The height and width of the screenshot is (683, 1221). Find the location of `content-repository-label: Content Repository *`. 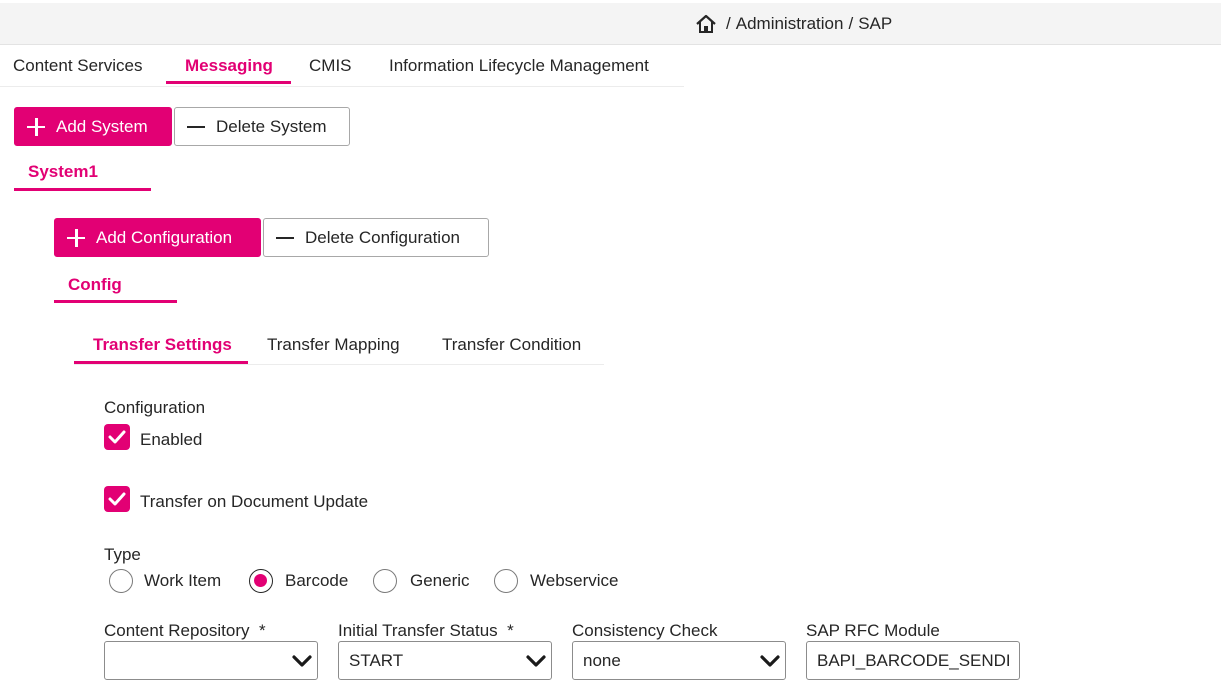

content-repository-label: Content Repository * is located at coordinates (185, 630).